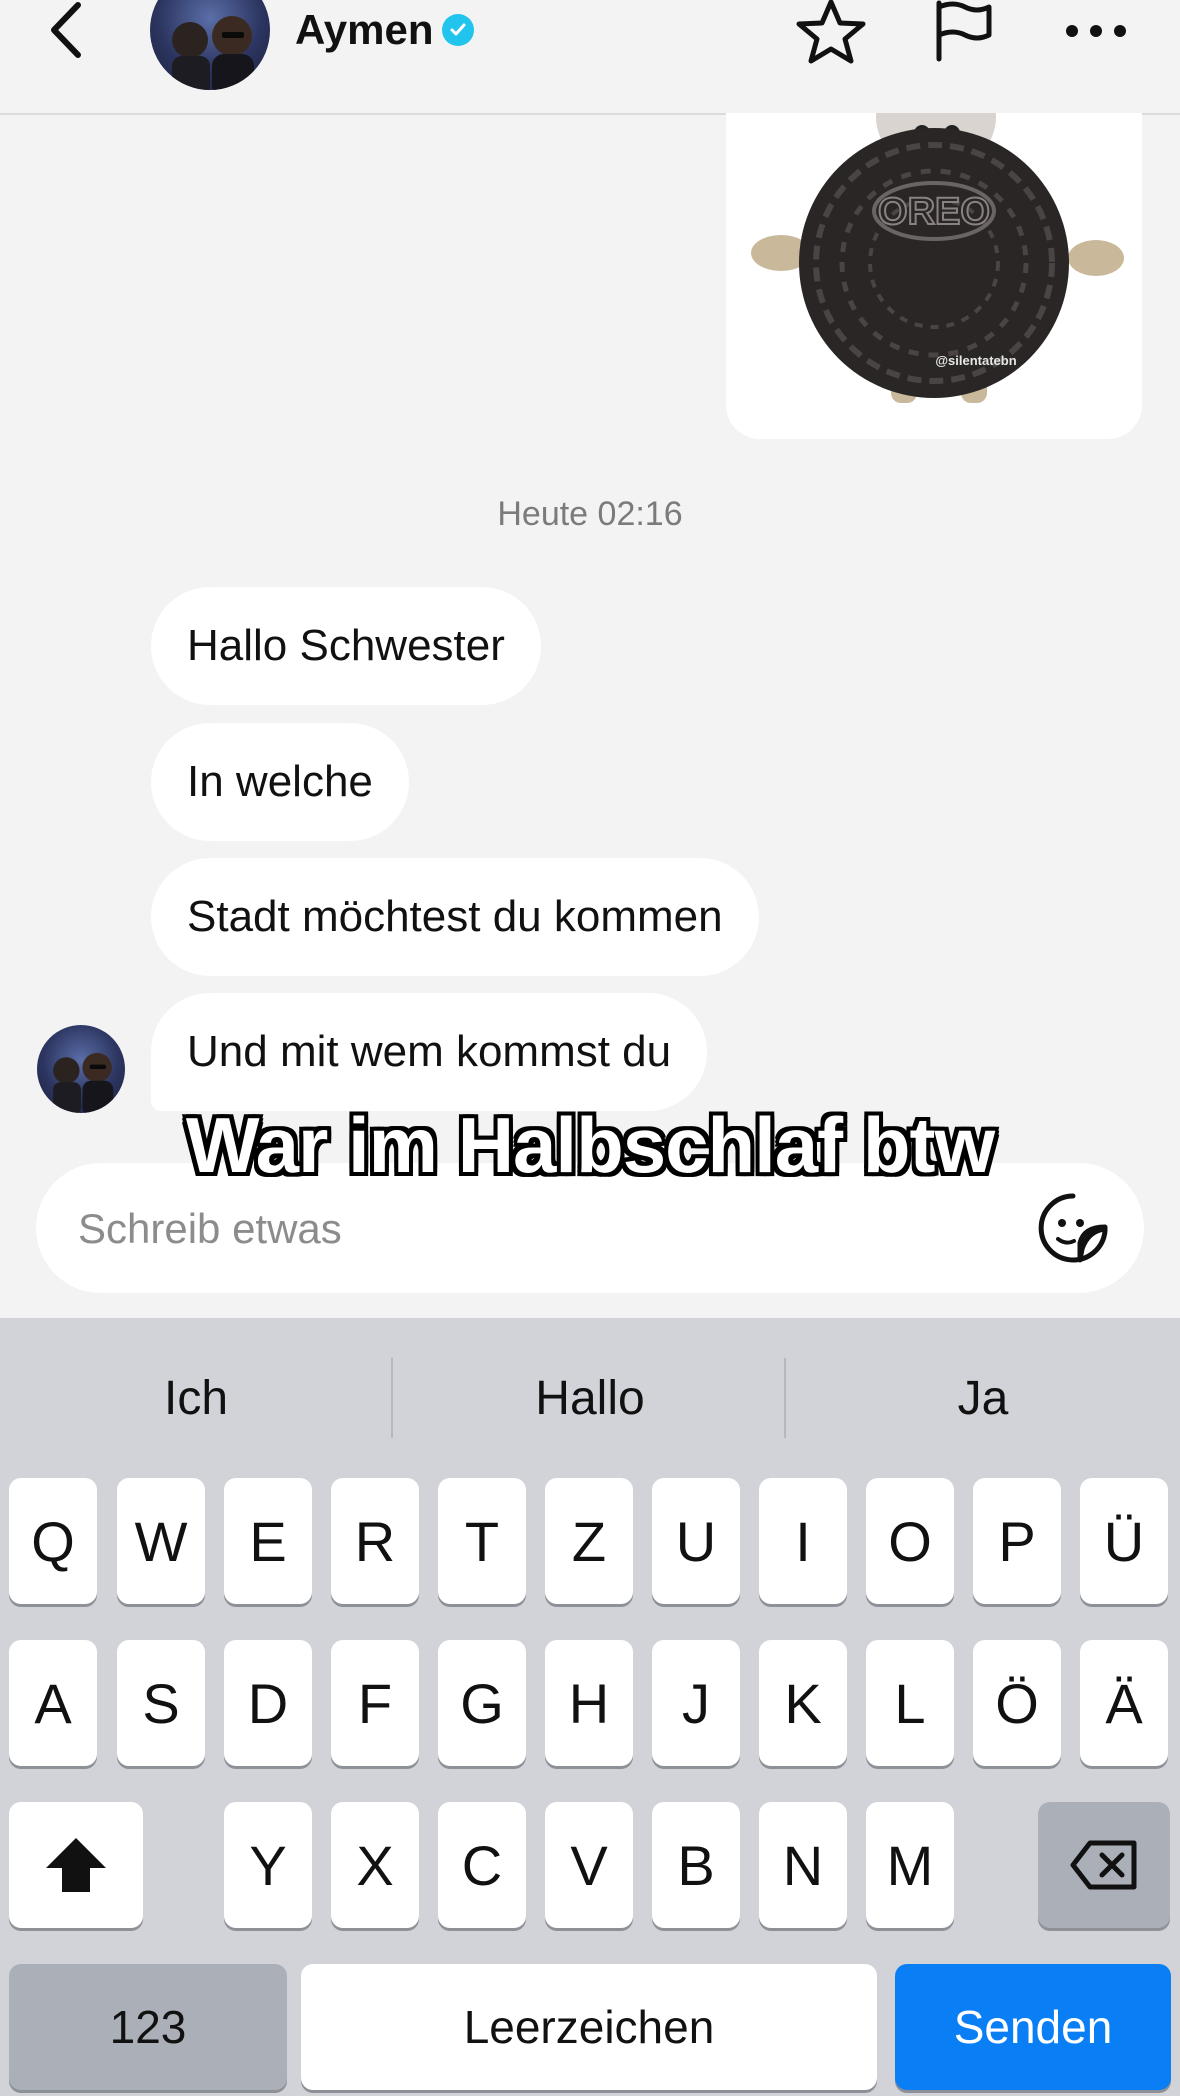  Describe the element at coordinates (589, 1541) in the screenshot. I see `key-z: Z` at that location.